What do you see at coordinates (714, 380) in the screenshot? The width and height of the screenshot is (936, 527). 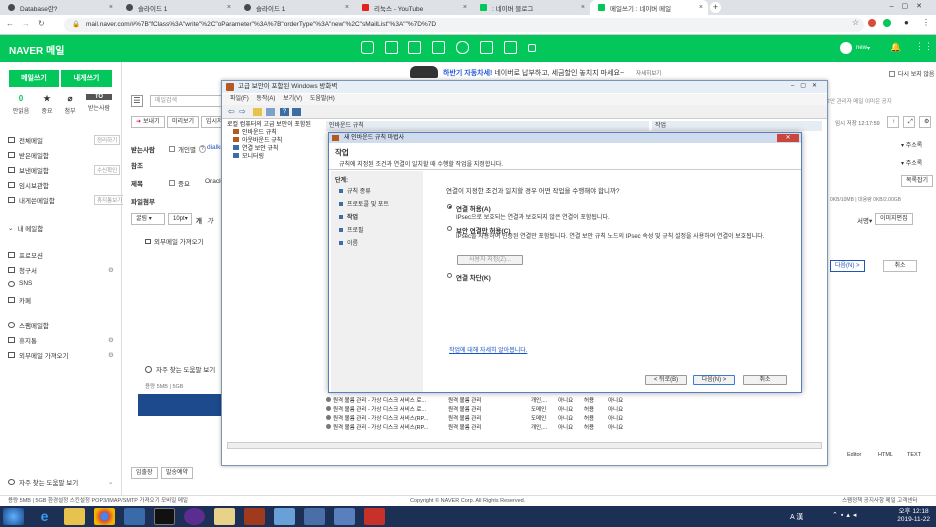 I see `next-button: 다음(N) >` at bounding box center [714, 380].